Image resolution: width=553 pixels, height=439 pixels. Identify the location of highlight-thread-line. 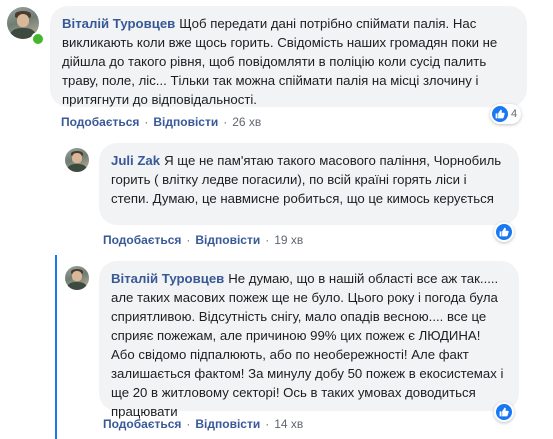
(56, 347).